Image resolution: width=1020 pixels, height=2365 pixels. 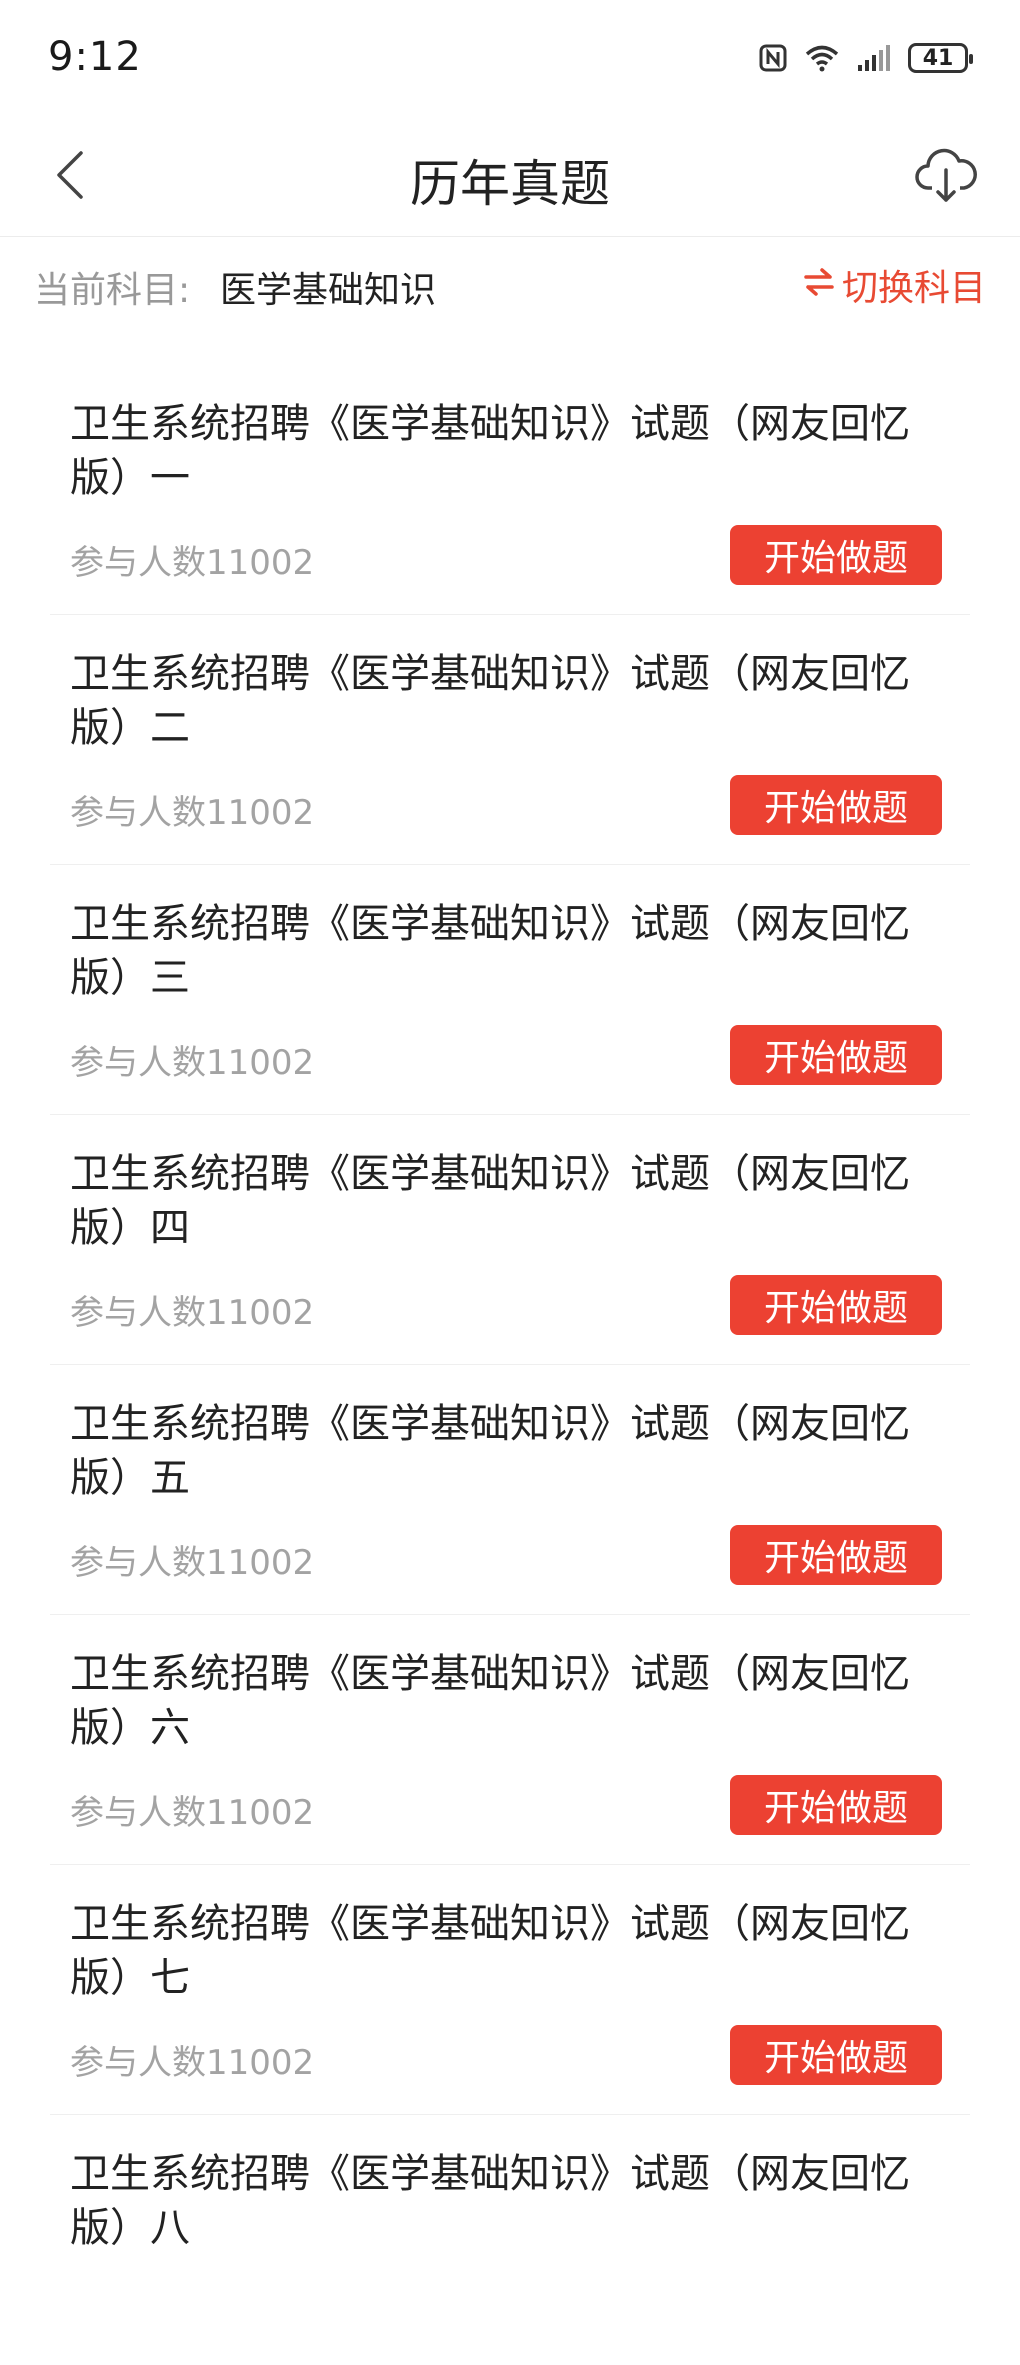 I want to click on exam-title: 卫生系统招聘《医学基础知识》试题（网友回忆版）五, so click(x=500, y=1451).